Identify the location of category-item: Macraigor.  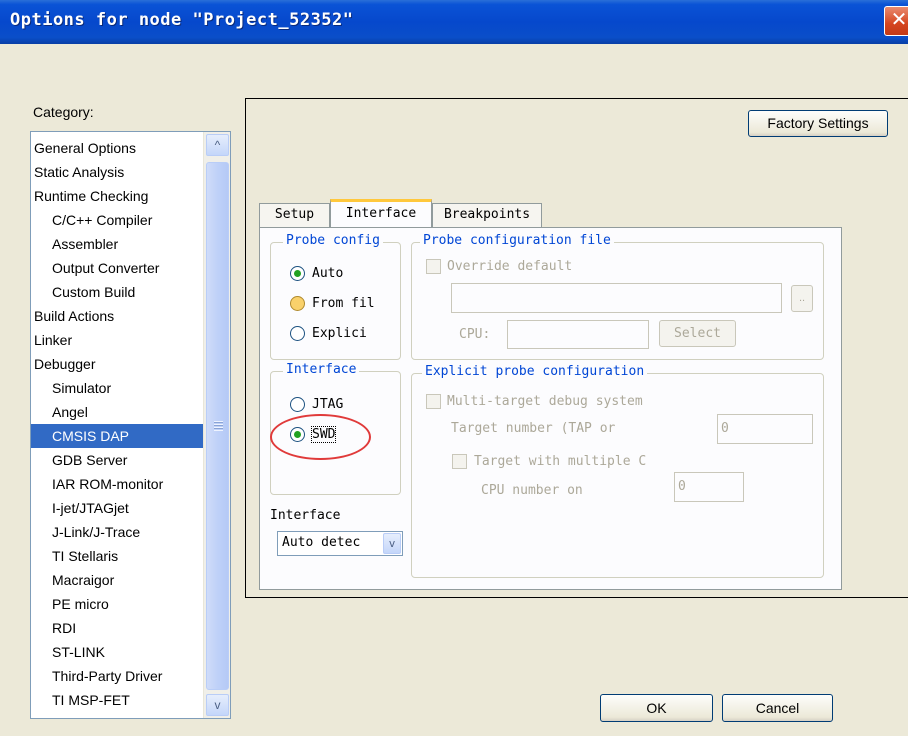
(83, 580).